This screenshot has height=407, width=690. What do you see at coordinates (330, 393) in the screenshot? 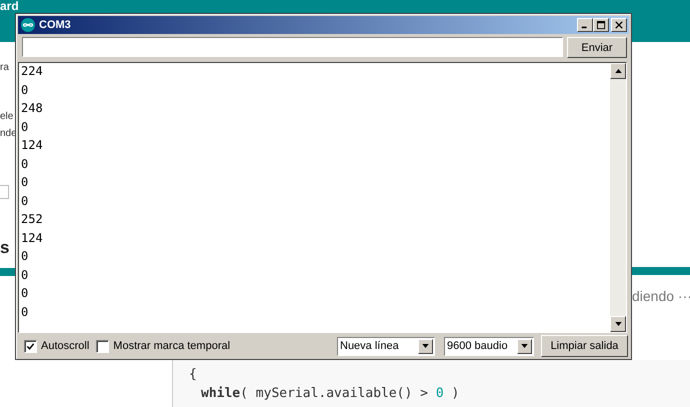
I see `code-line: while( mySerial.available() > 0 )` at bounding box center [330, 393].